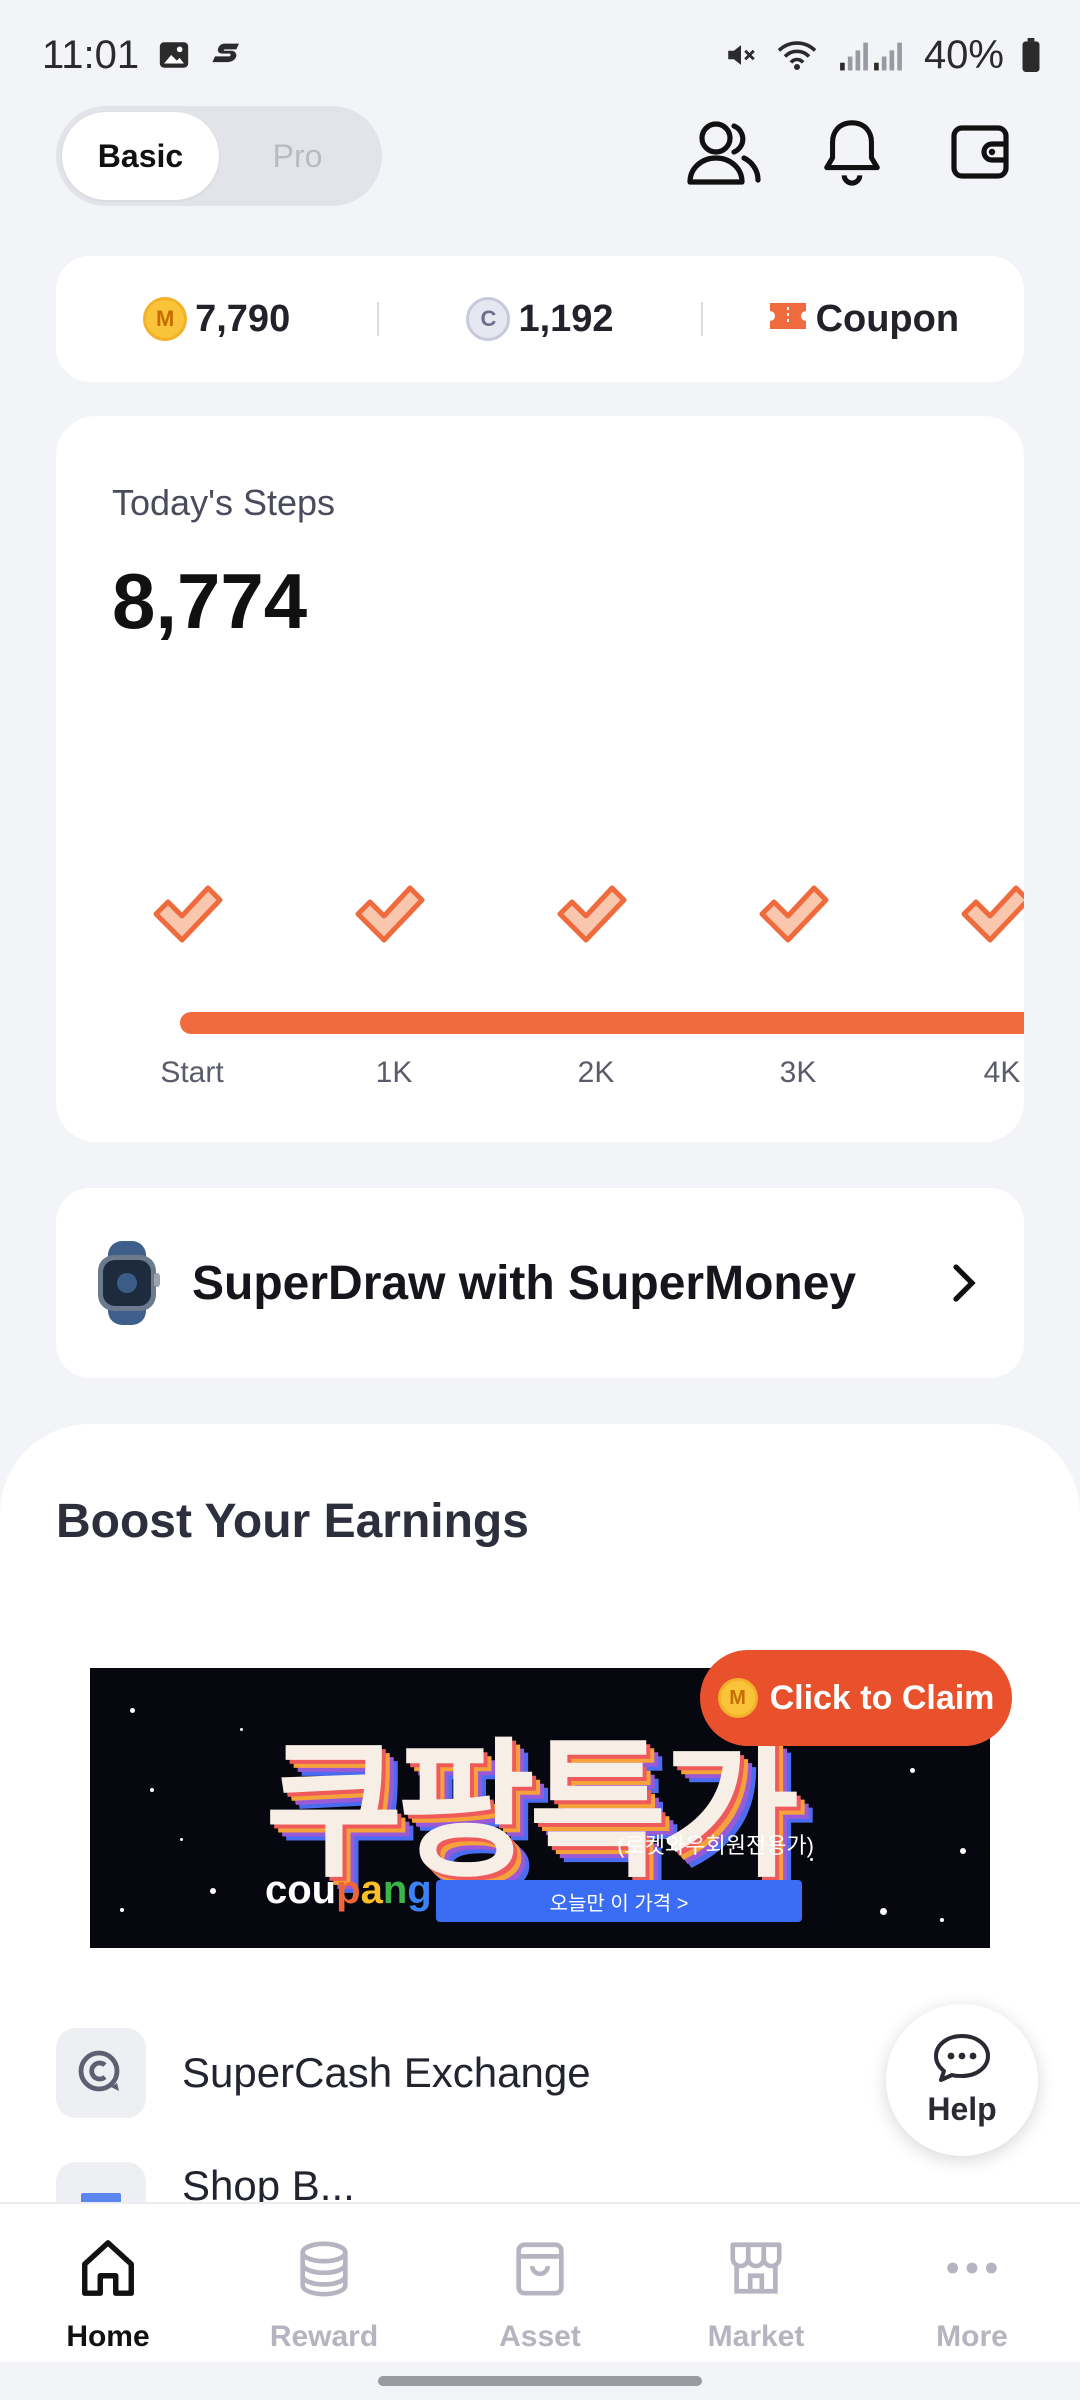 The image size is (1080, 2400). I want to click on milestone-label: 3K, so click(798, 1072).